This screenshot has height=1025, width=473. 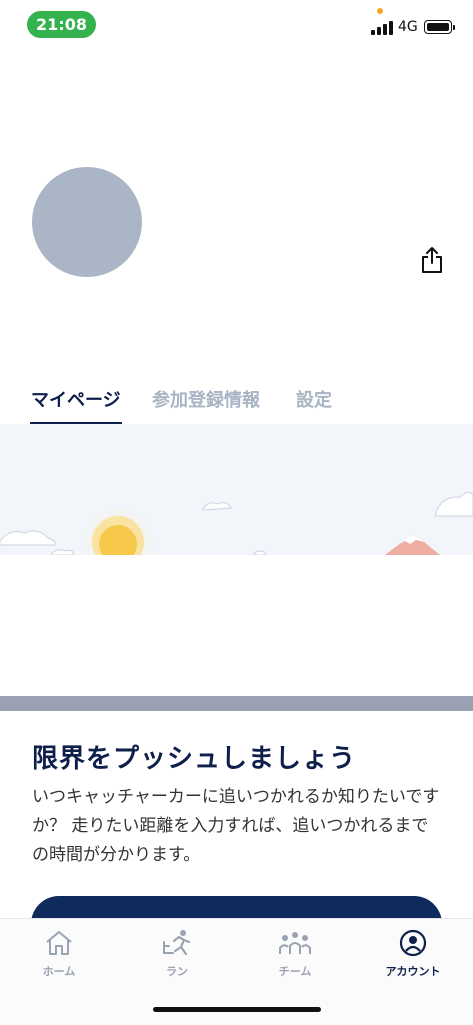 What do you see at coordinates (408, 27) in the screenshot?
I see `network-label: 4G` at bounding box center [408, 27].